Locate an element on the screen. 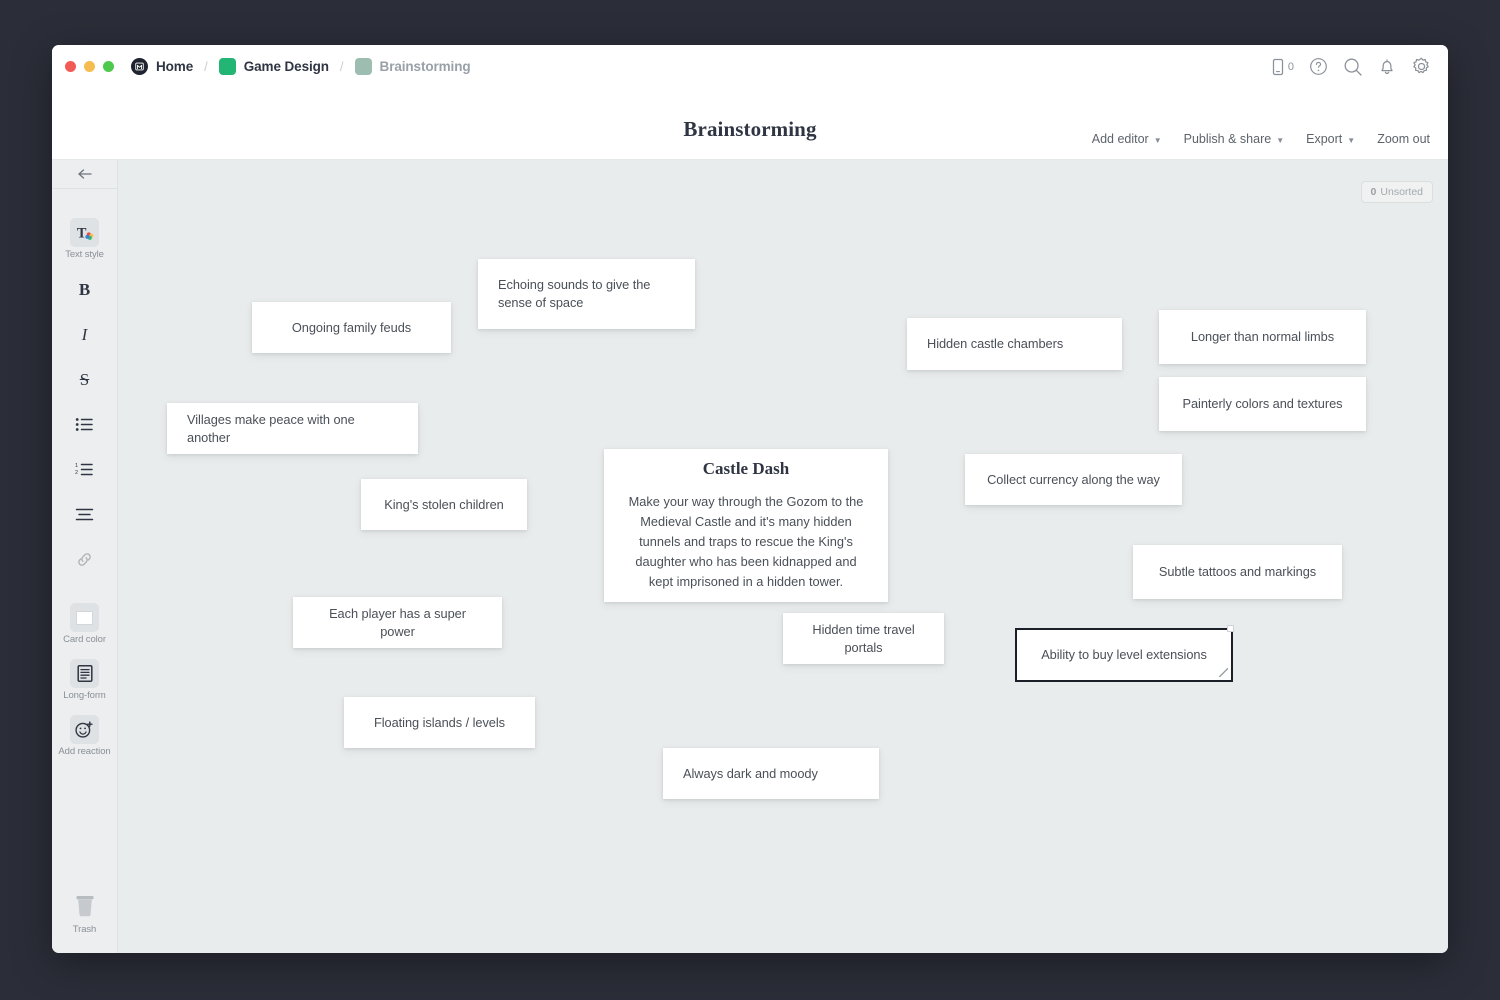 This screenshot has height=1000, width=1500. card-color-label: Card color is located at coordinates (84, 639).